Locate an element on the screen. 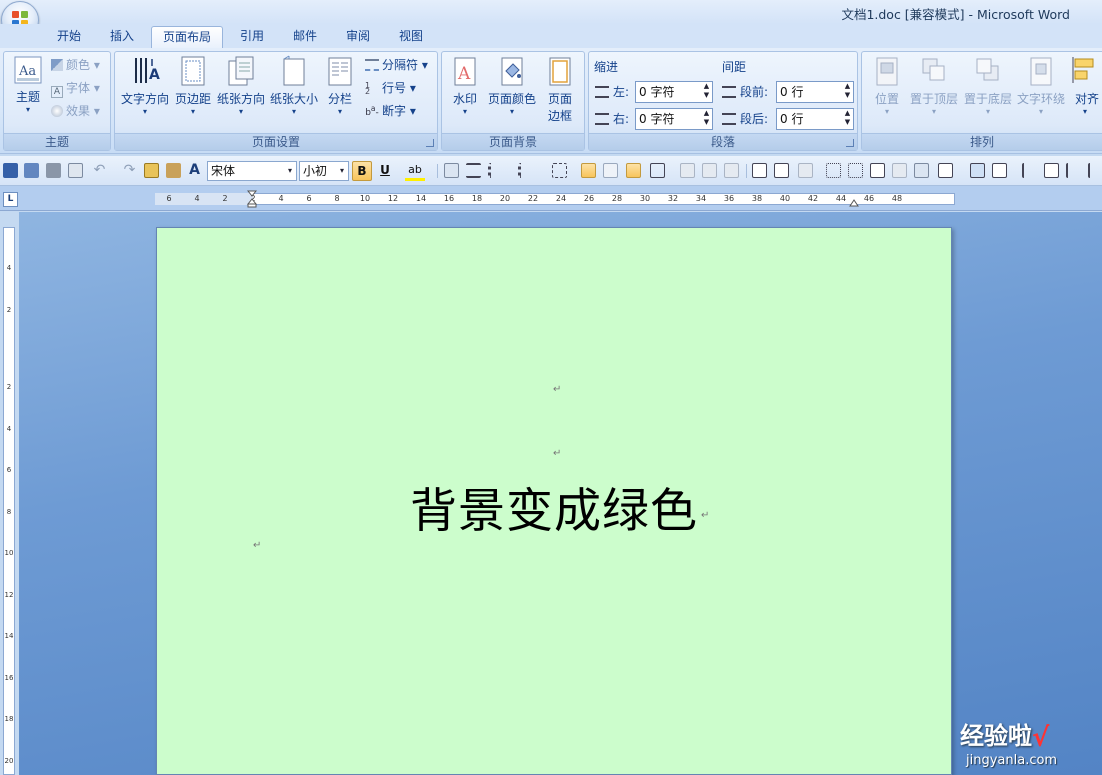  table-icon is located at coordinates (657, 170).